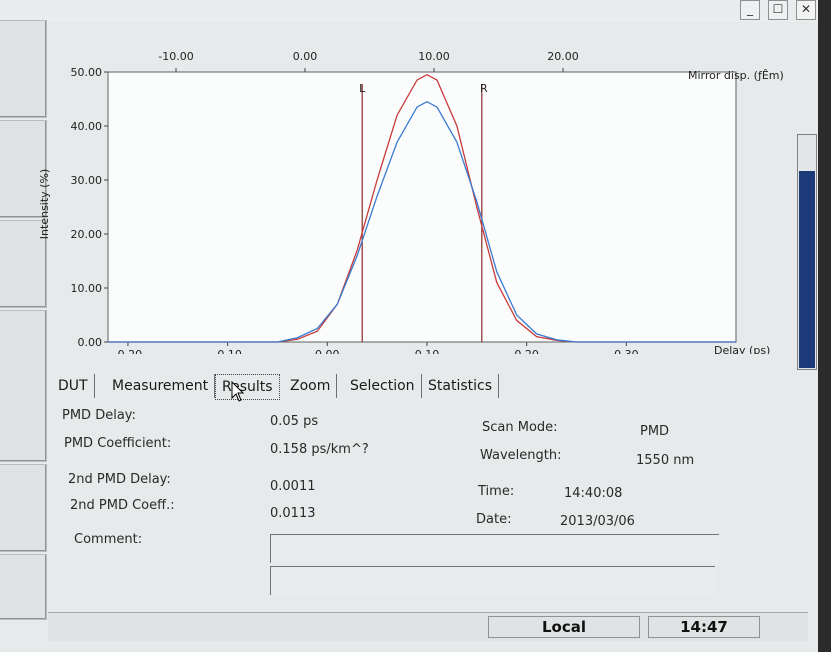  Describe the element at coordinates (227, 351) in the screenshot. I see `x-tick-label: -0.10` at that location.